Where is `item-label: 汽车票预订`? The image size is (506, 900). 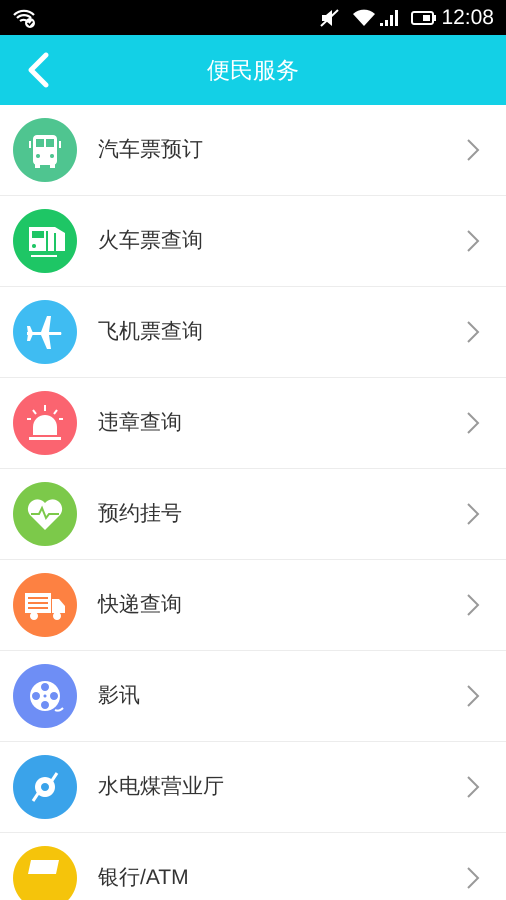 item-label: 汽车票预订 is located at coordinates (151, 150).